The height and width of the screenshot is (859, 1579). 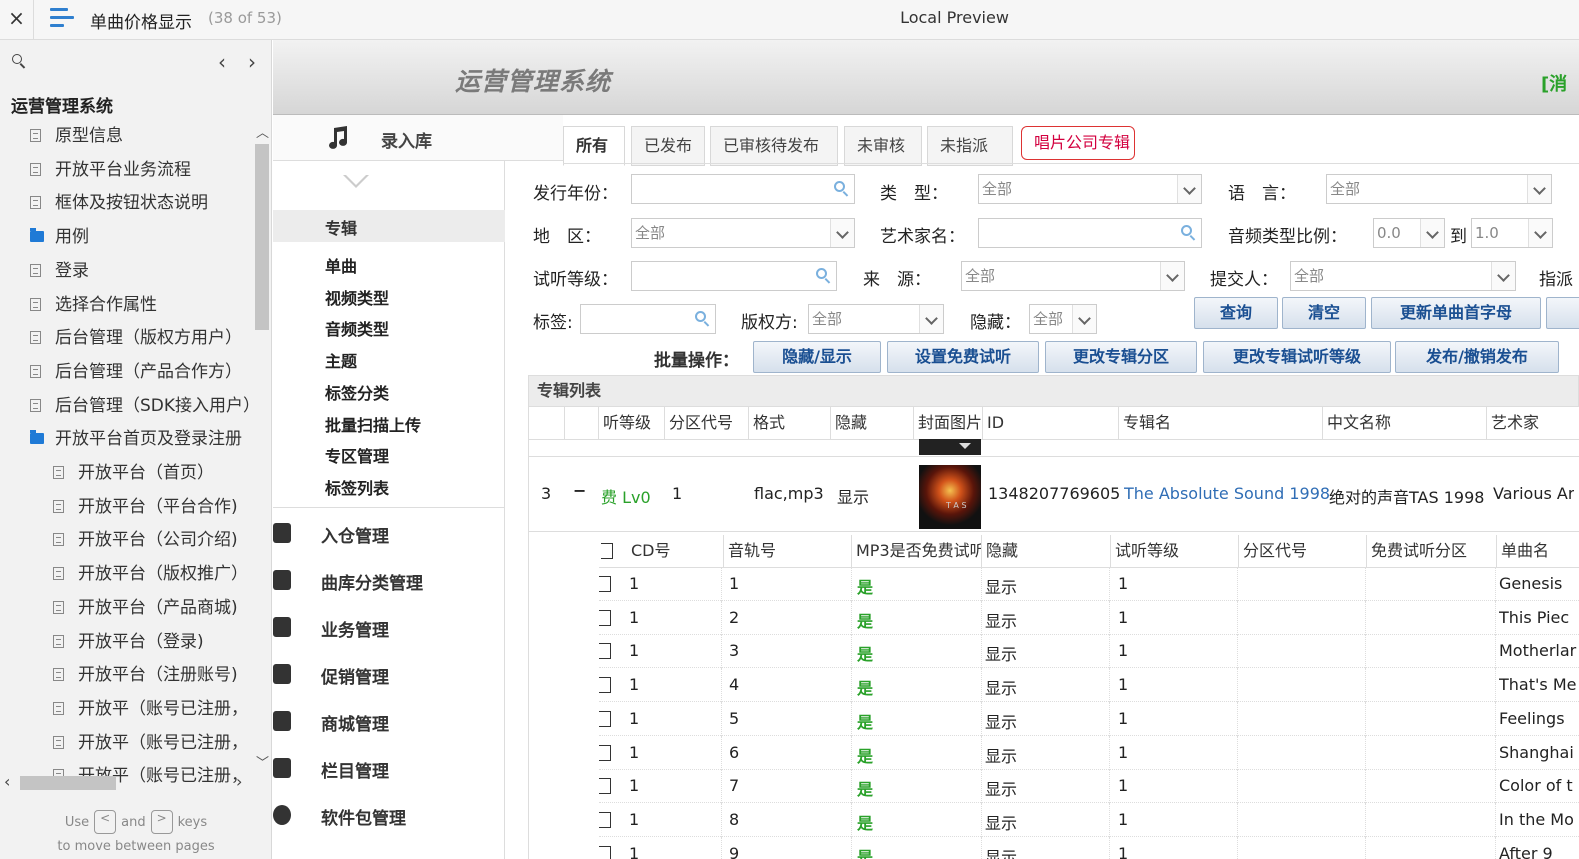 I want to click on scroll-down-icon: ﹀, so click(x=262, y=761).